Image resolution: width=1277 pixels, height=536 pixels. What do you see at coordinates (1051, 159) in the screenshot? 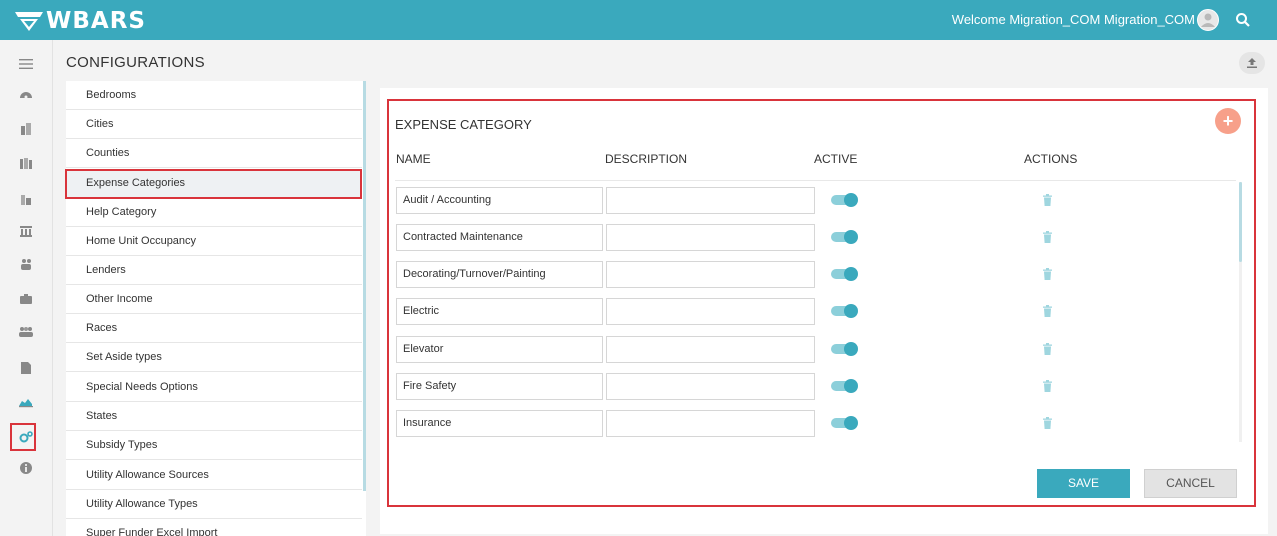
I see `column-header-actions: ACTIONS` at bounding box center [1051, 159].